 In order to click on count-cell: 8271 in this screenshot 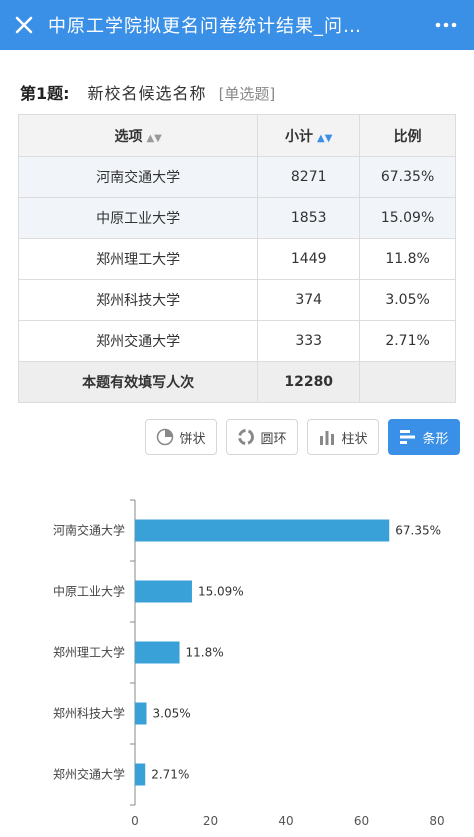, I will do `click(309, 177)`.